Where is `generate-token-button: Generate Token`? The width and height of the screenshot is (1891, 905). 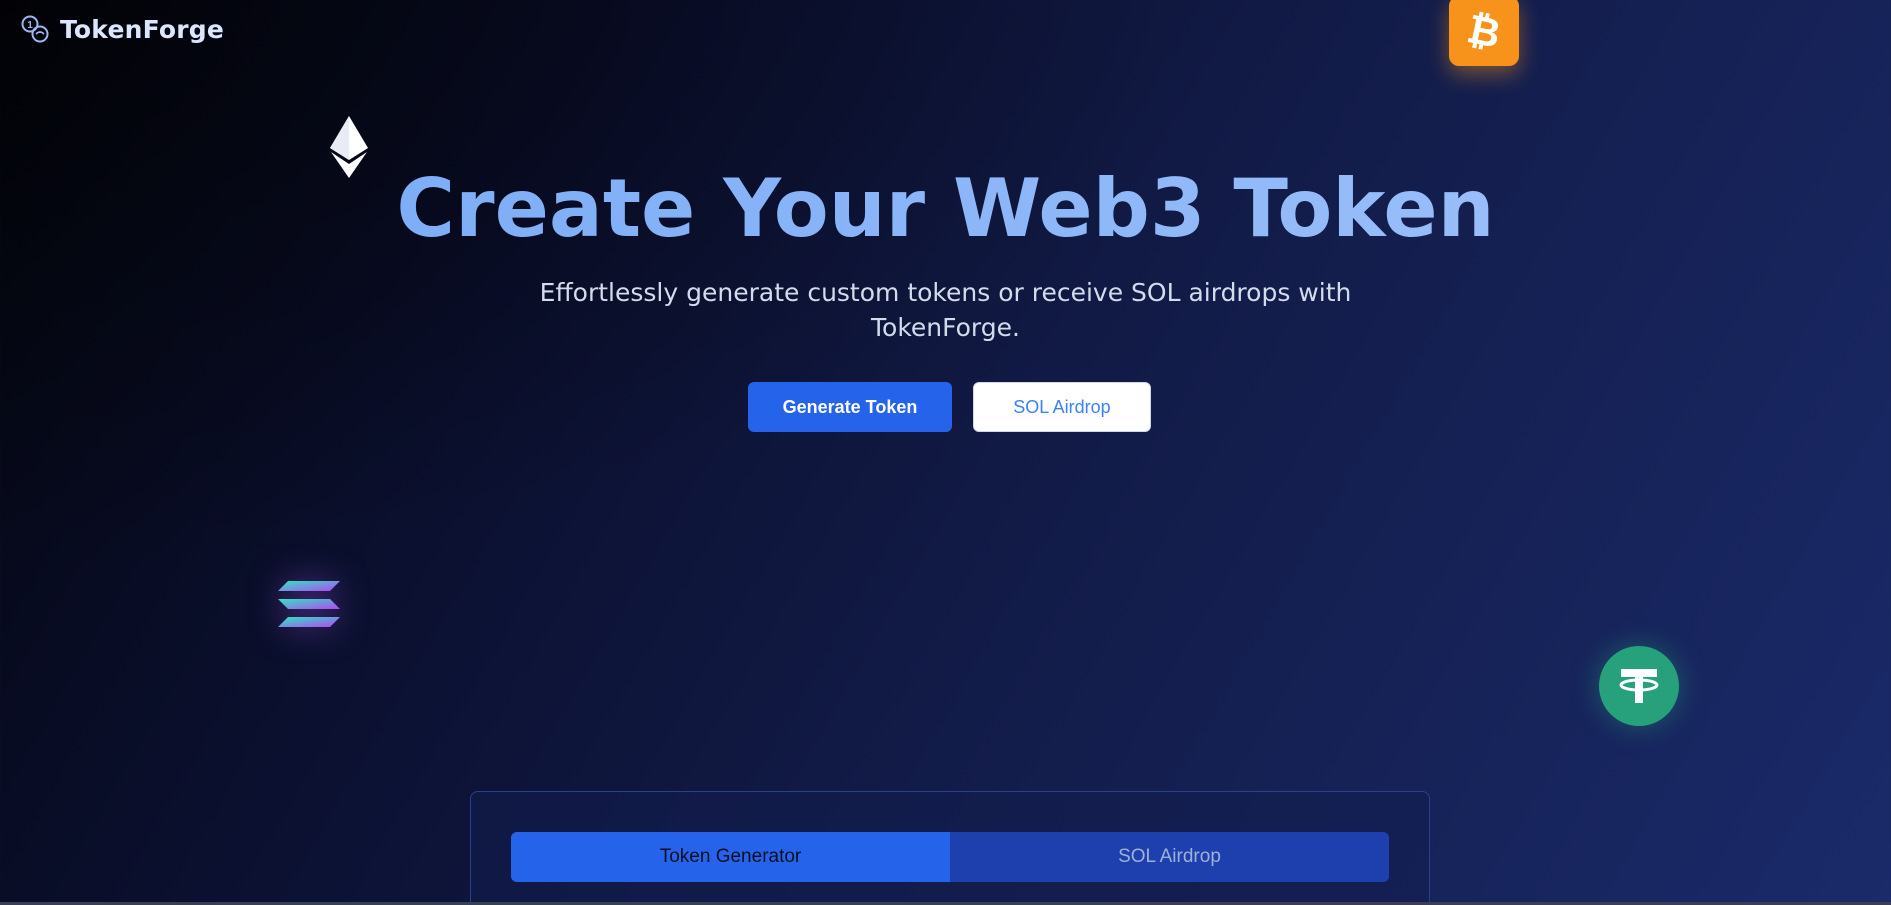
generate-token-button: Generate Token is located at coordinates (850, 407).